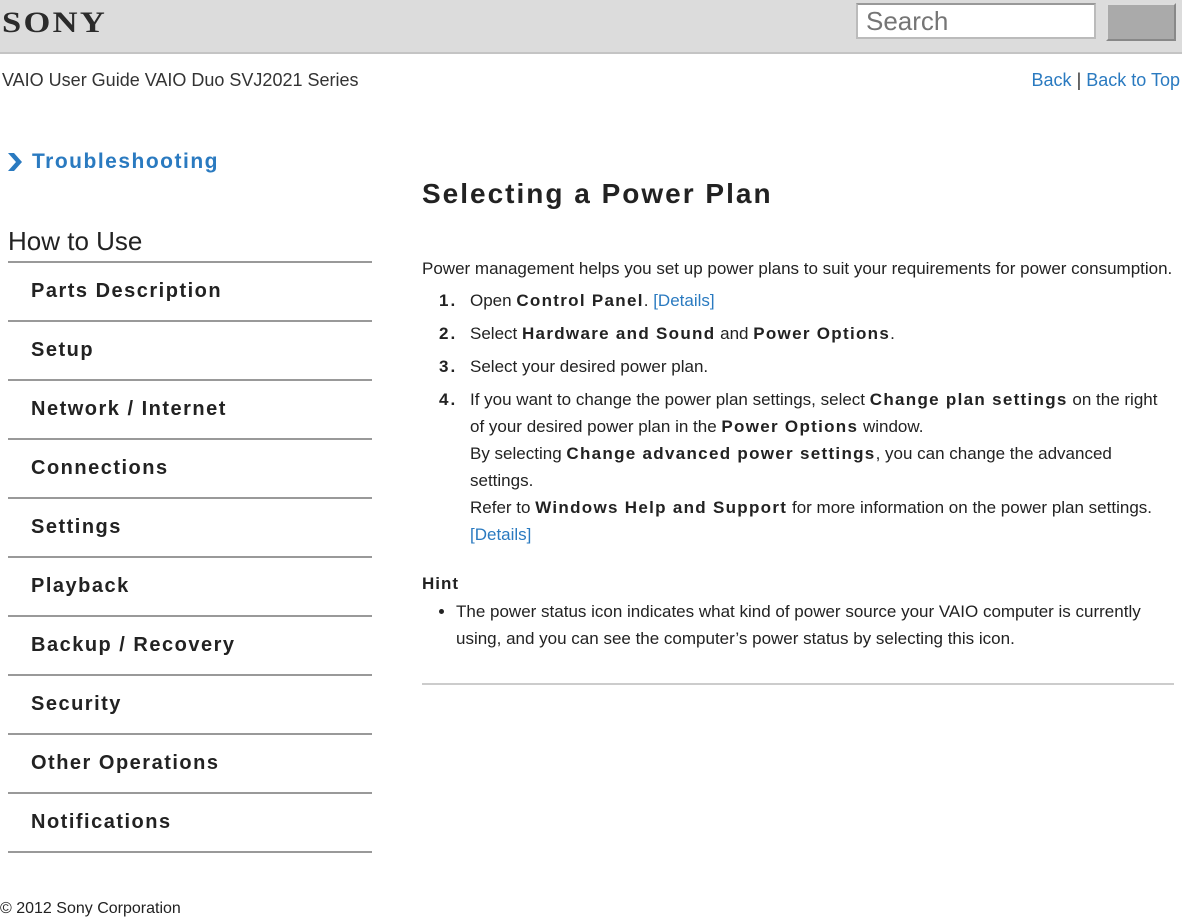 The width and height of the screenshot is (1182, 919). I want to click on sony-logo: SONY, so click(55, 22).